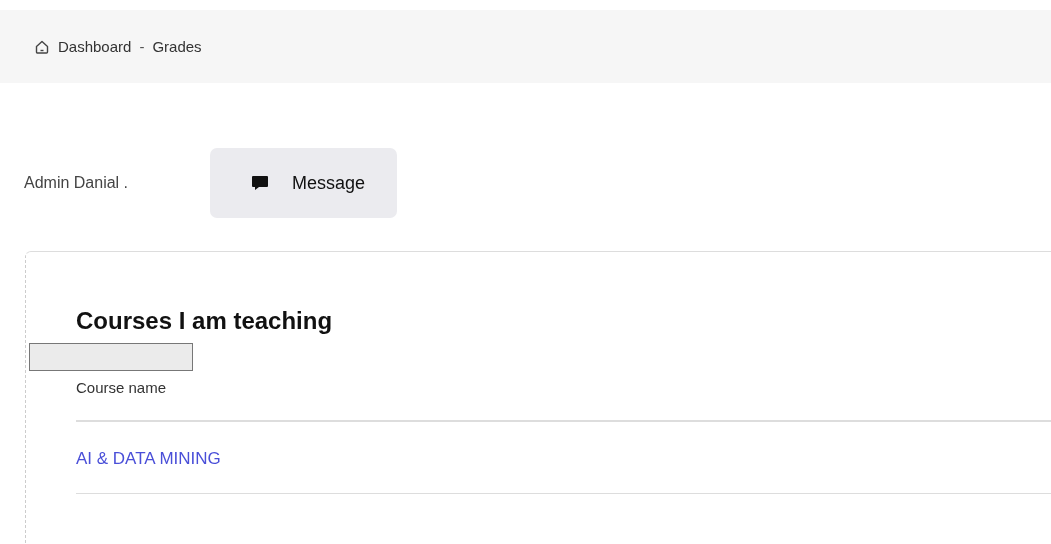  What do you see at coordinates (148, 458) in the screenshot?
I see `course-link: AI & DATA MINING` at bounding box center [148, 458].